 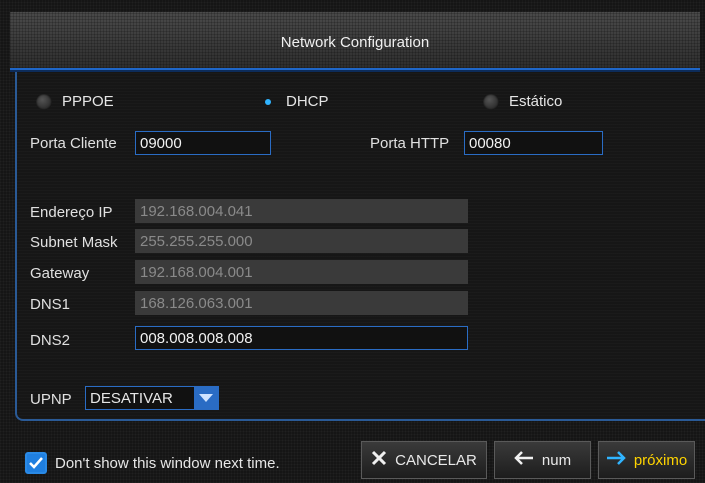 What do you see at coordinates (660, 460) in the screenshot?
I see `next-label: próximo` at bounding box center [660, 460].